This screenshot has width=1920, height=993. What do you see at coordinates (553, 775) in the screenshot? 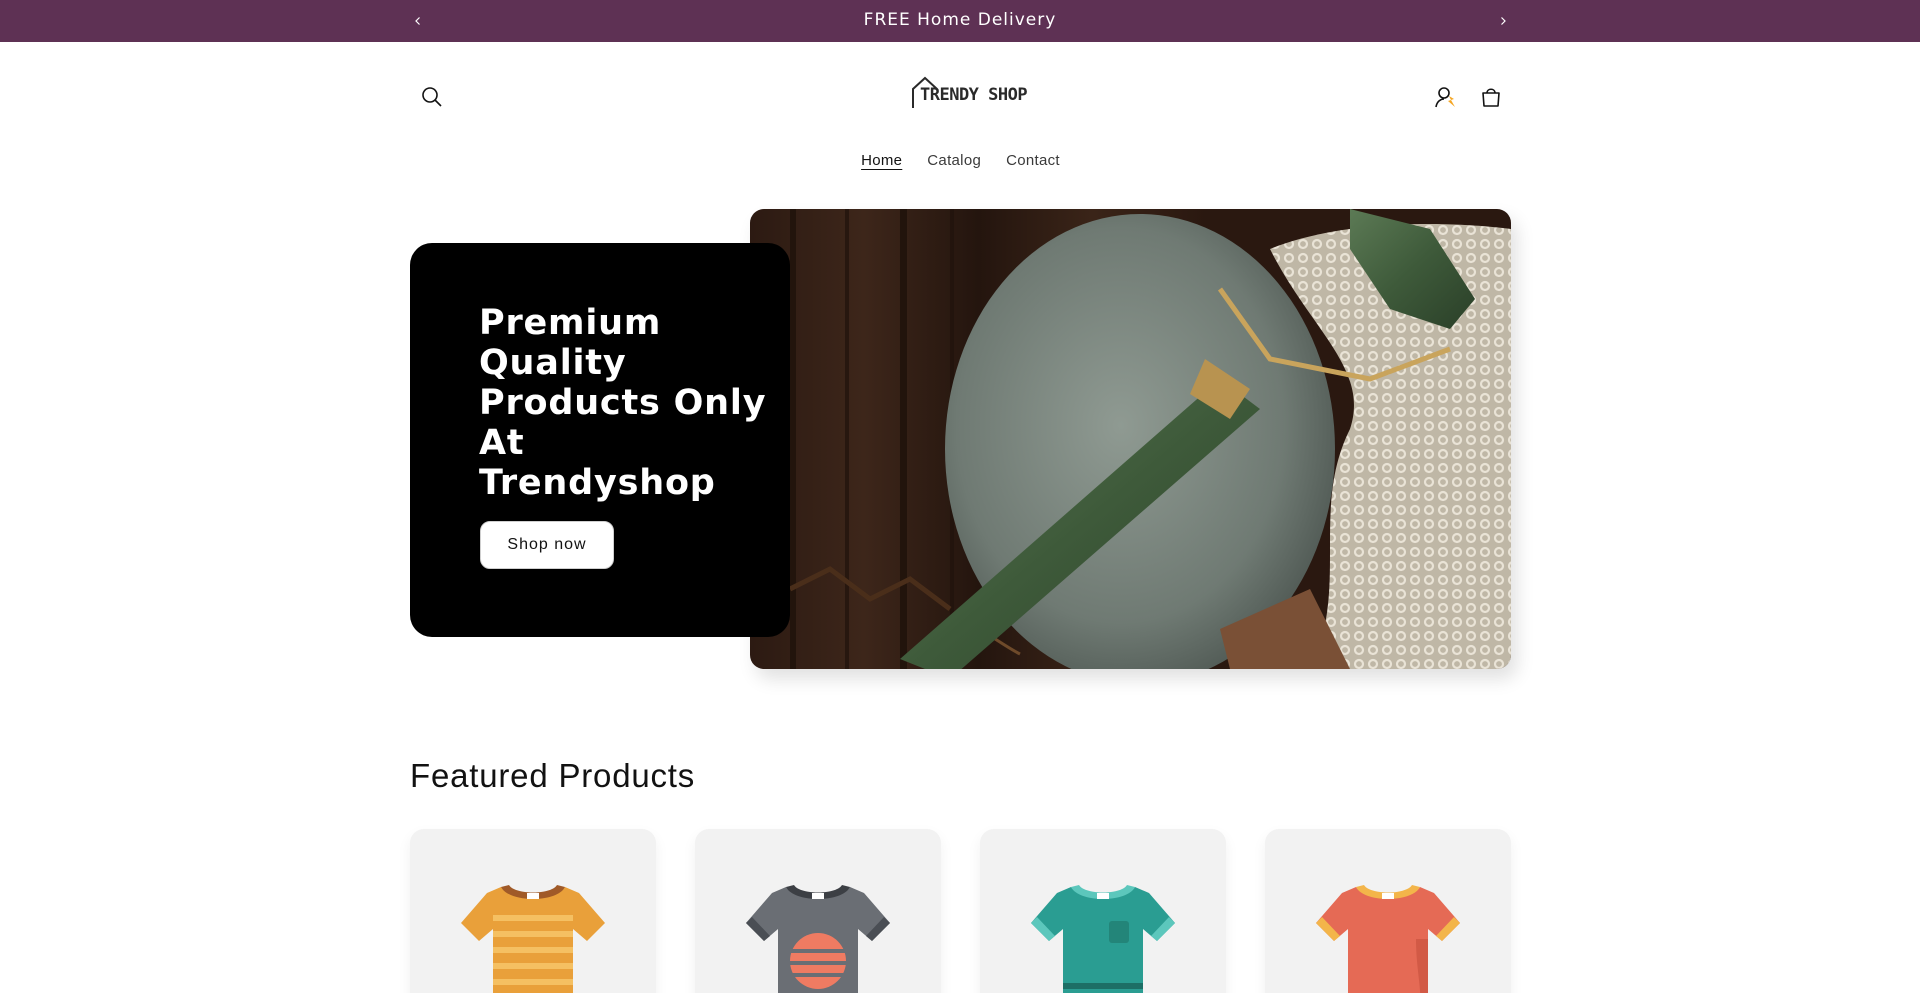
I see `featured-products-title: Featured Products` at bounding box center [553, 775].